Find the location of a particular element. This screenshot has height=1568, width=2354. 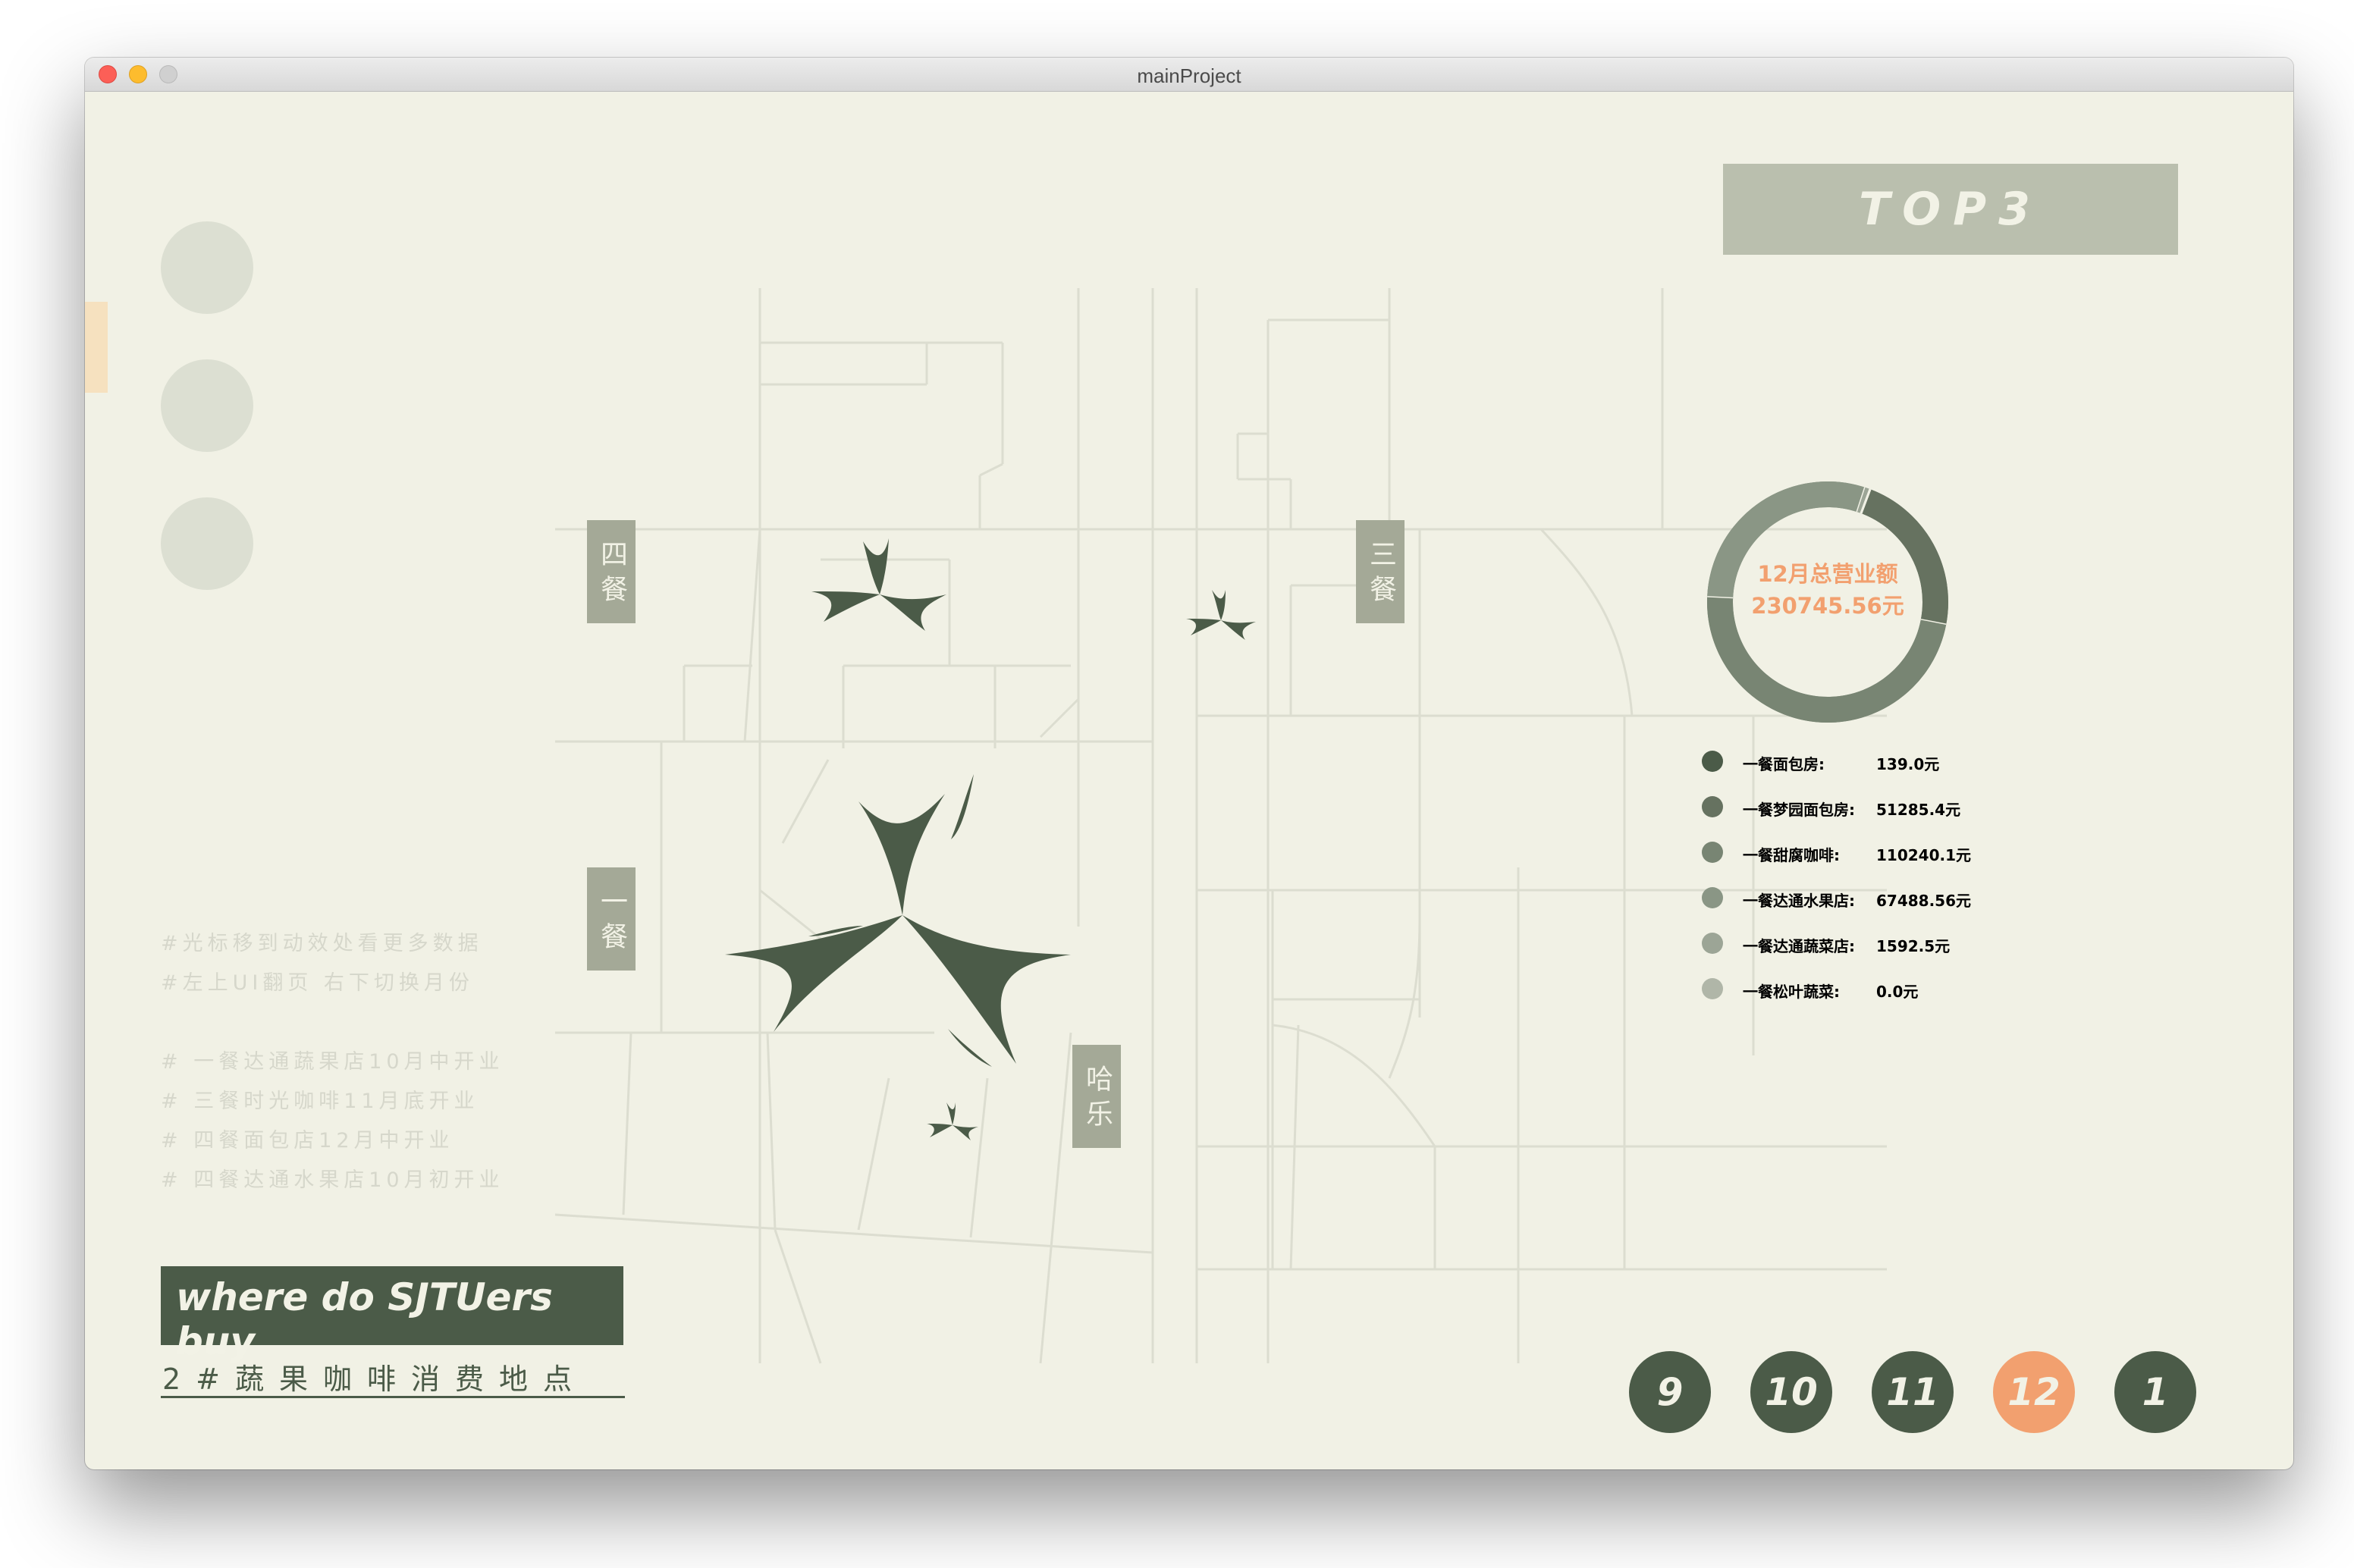

map-label-sican: 四餐 is located at coordinates (611, 572).